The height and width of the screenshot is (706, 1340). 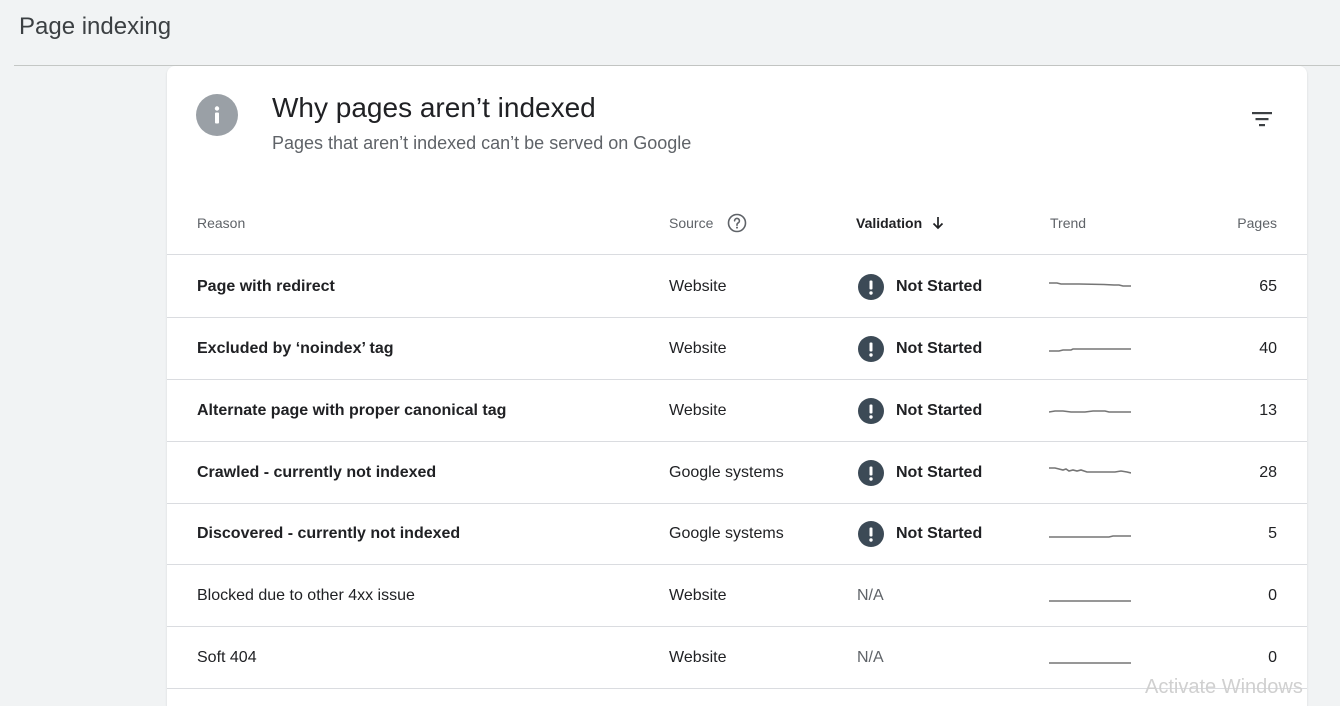 What do you see at coordinates (737, 658) in the screenshot?
I see `table-row: Soft 404 Website N/A 0` at bounding box center [737, 658].